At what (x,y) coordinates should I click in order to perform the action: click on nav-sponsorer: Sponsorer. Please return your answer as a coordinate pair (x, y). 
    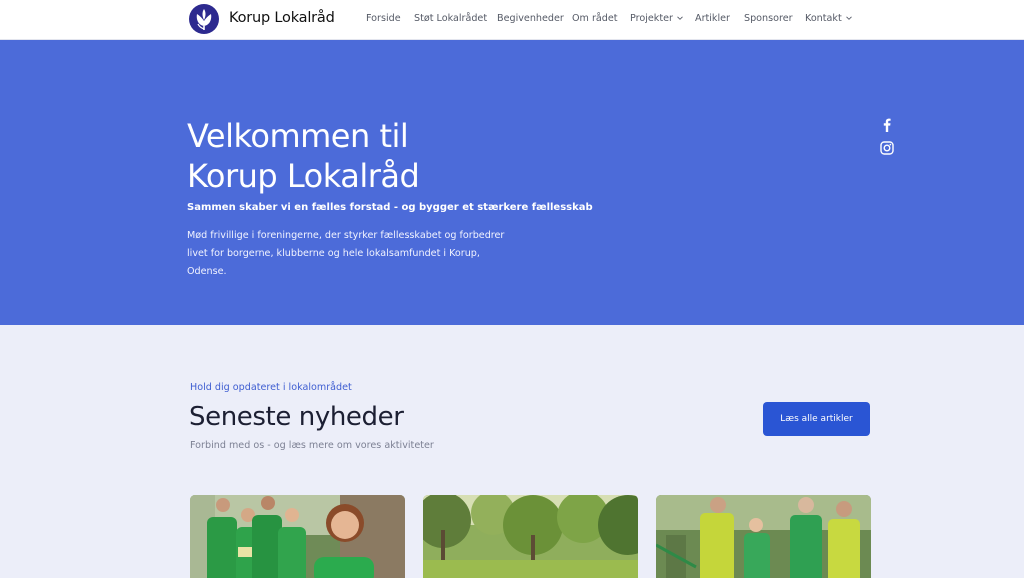
    Looking at the image, I should click on (768, 18).